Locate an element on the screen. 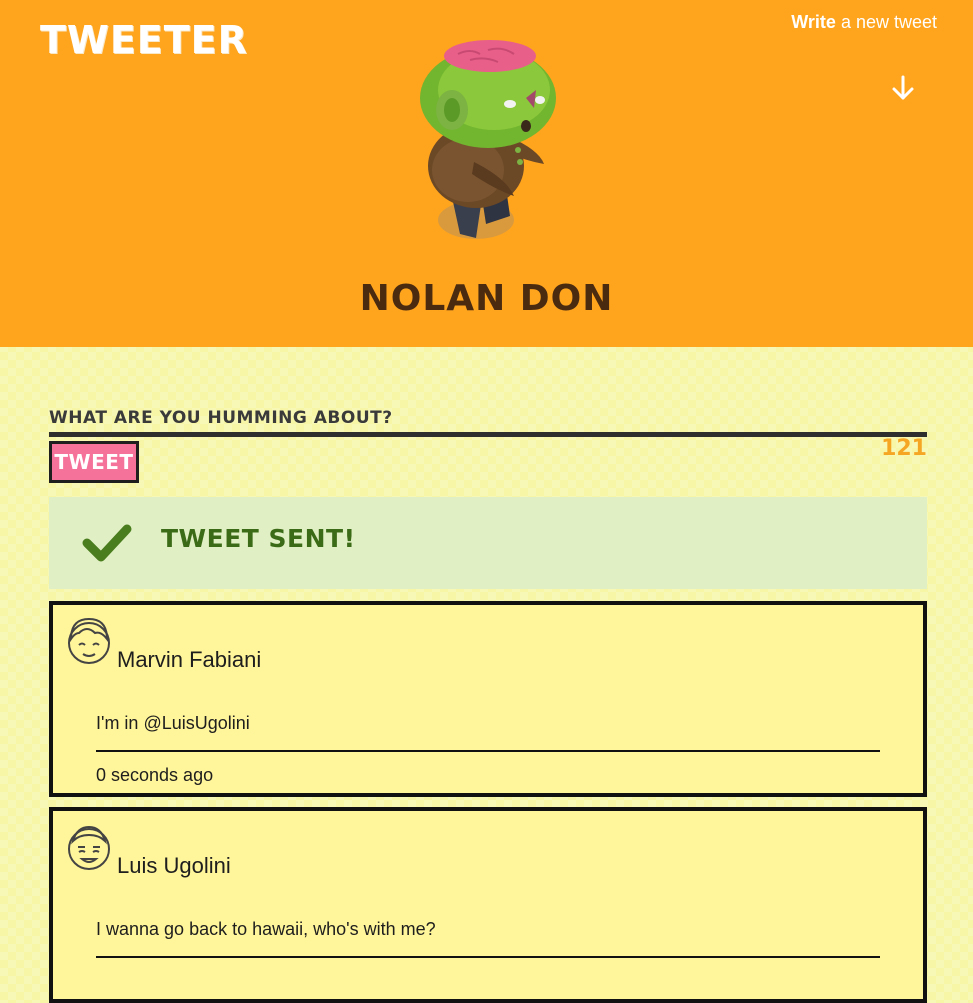  arrow-down-icon is located at coordinates (903, 88).